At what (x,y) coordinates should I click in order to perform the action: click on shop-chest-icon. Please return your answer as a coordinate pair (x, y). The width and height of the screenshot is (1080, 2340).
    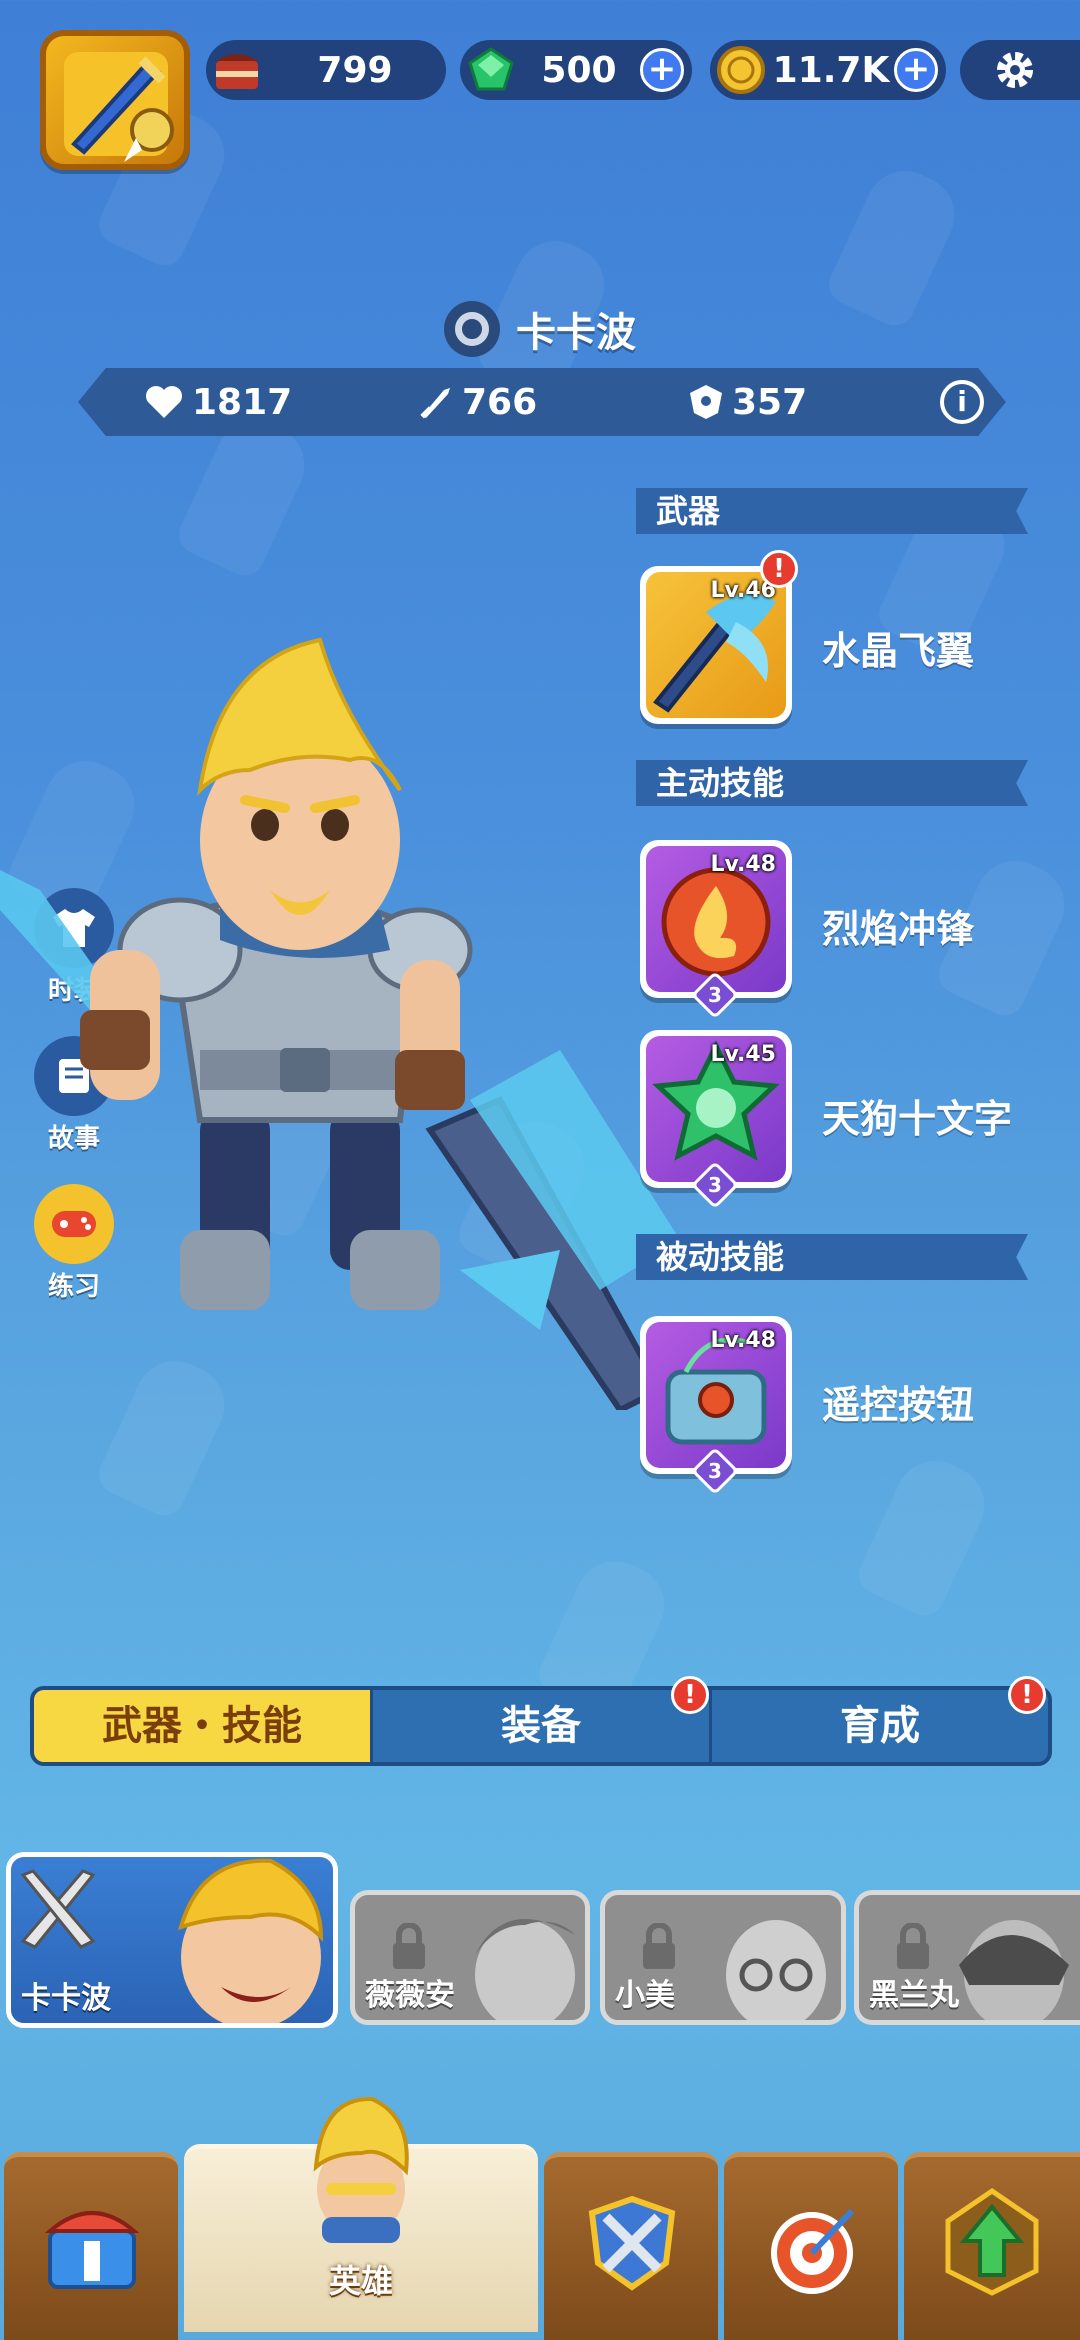
    Looking at the image, I should click on (92, 2250).